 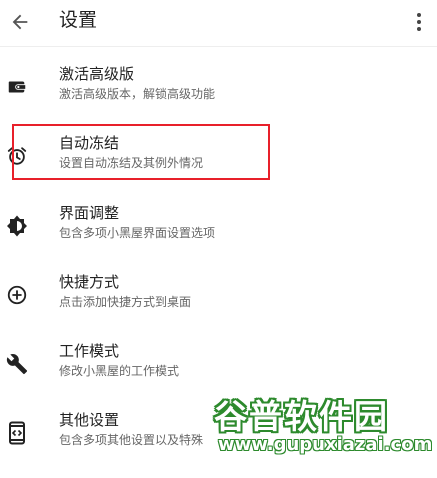 I want to click on arrow-left-icon, so click(x=20, y=22).